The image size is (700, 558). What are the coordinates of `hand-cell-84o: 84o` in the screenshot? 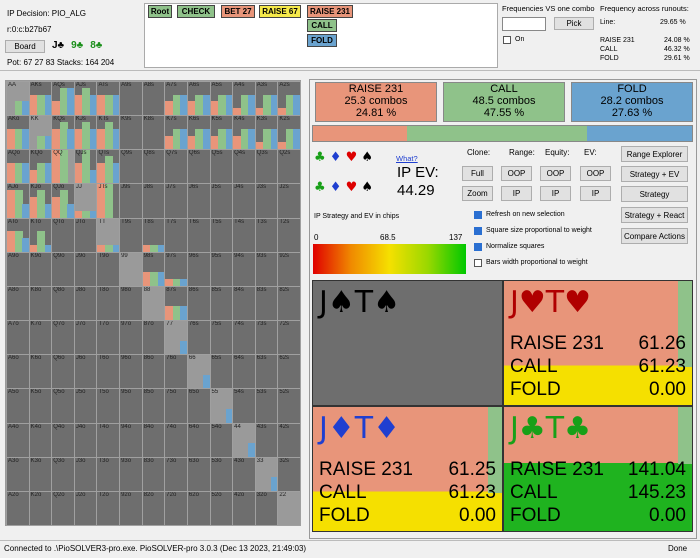 It's located at (153, 440).